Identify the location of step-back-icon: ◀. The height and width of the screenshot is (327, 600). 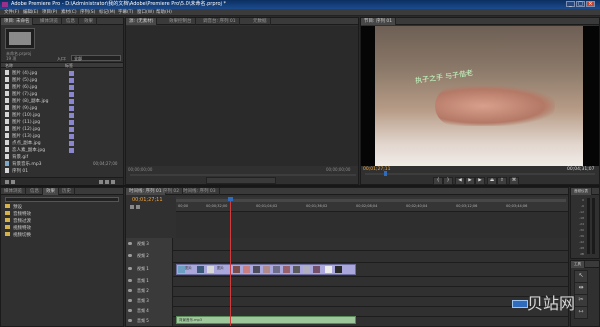
(460, 181).